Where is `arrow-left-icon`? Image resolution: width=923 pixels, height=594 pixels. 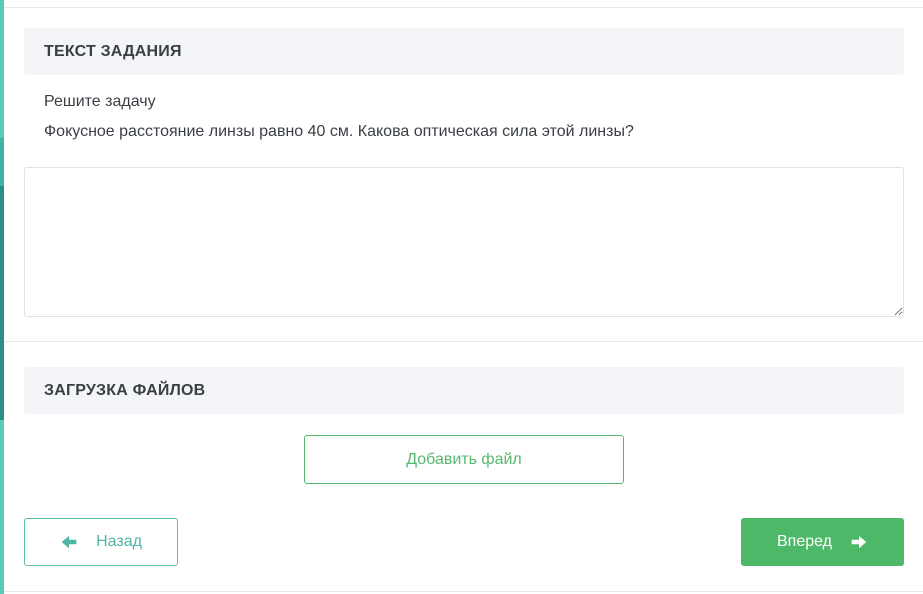
arrow-left-icon is located at coordinates (69, 542).